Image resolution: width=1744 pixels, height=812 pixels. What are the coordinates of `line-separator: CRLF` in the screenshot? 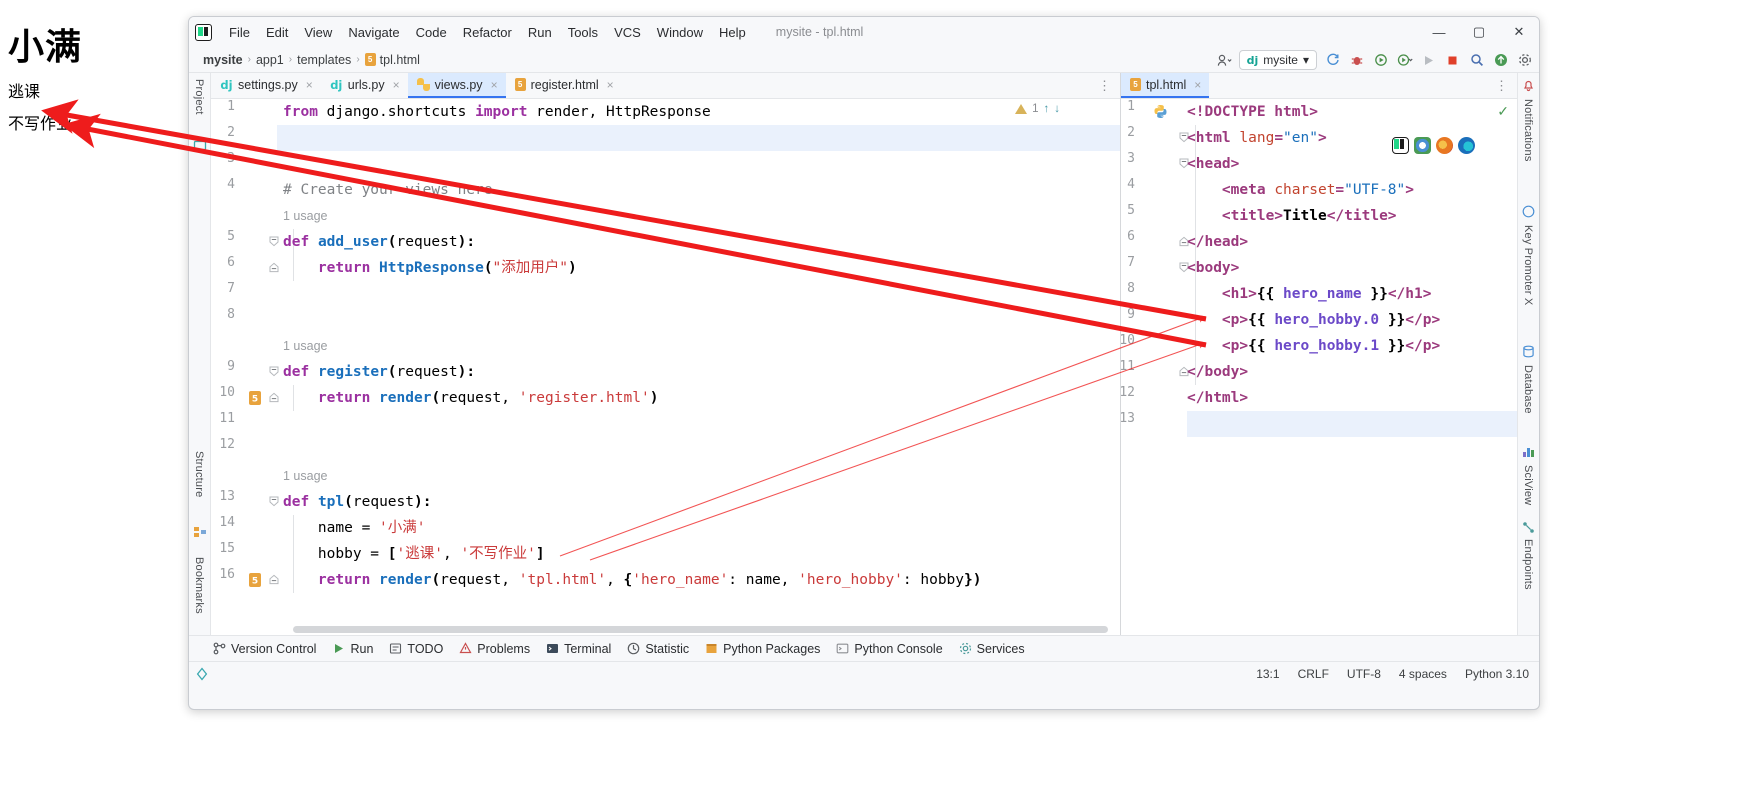 It's located at (1313, 674).